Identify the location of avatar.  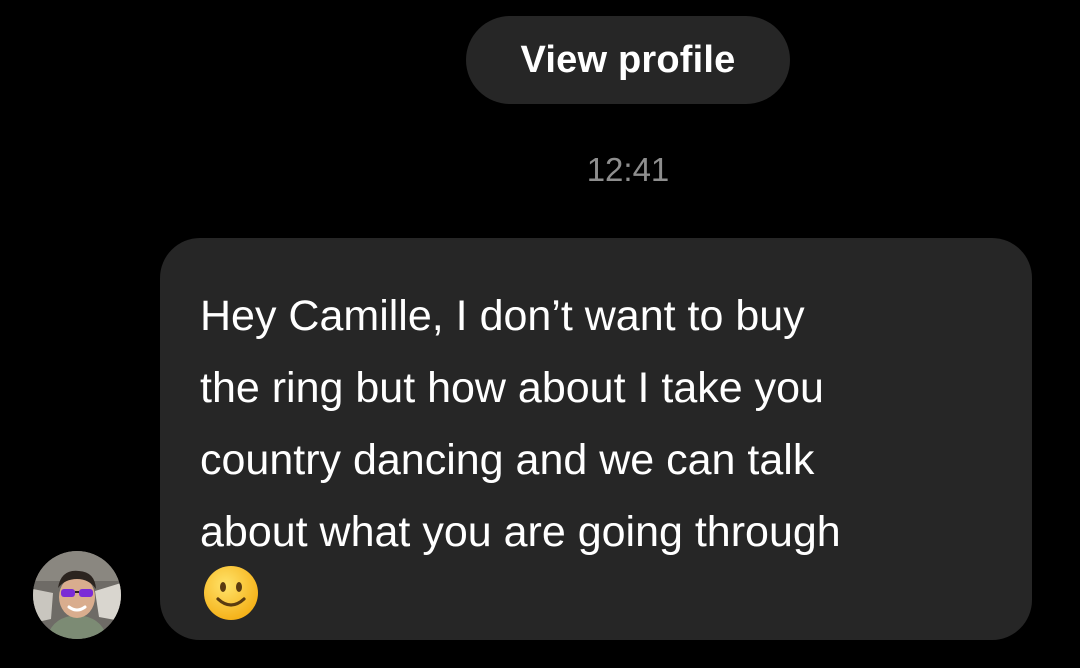
(77, 595).